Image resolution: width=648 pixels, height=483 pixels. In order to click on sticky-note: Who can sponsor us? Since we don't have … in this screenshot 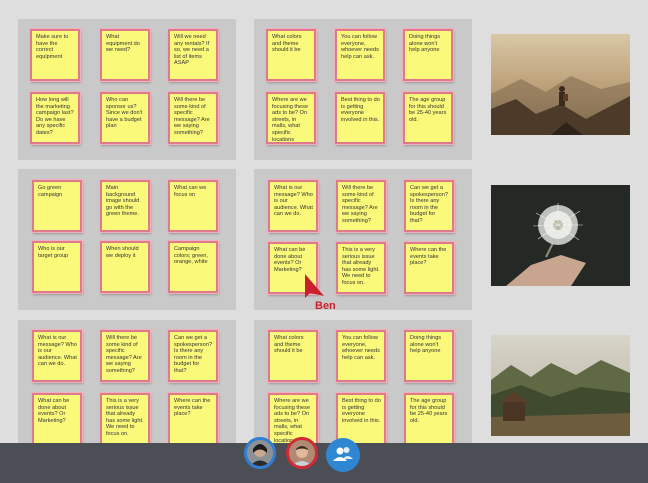, I will do `click(125, 118)`.